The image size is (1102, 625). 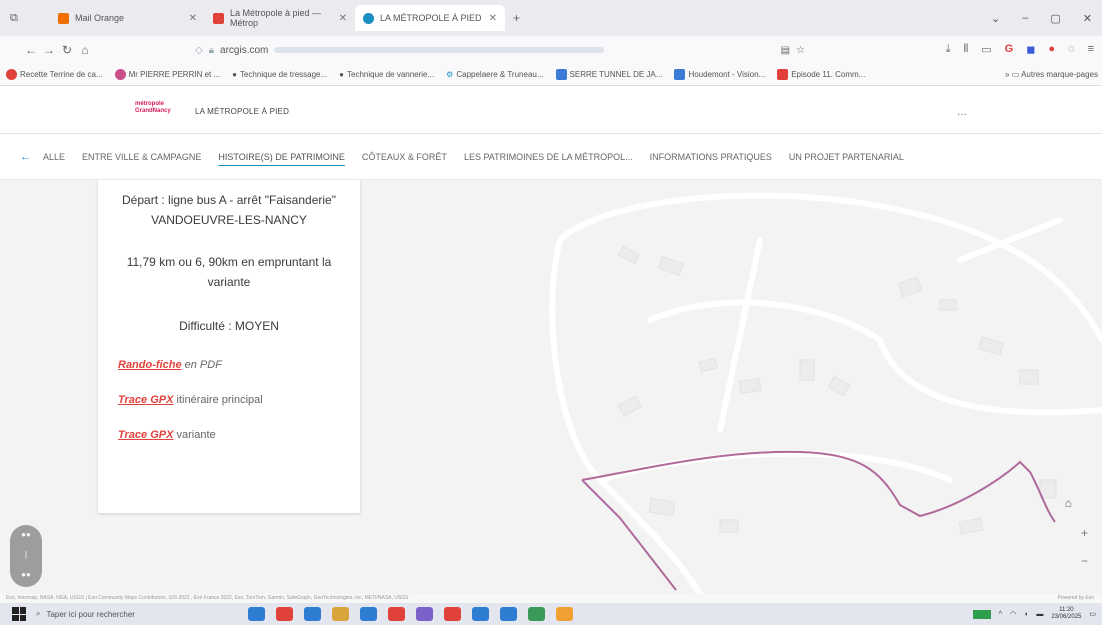 I want to click on wifi-icon: ◠, so click(x=1013, y=614).